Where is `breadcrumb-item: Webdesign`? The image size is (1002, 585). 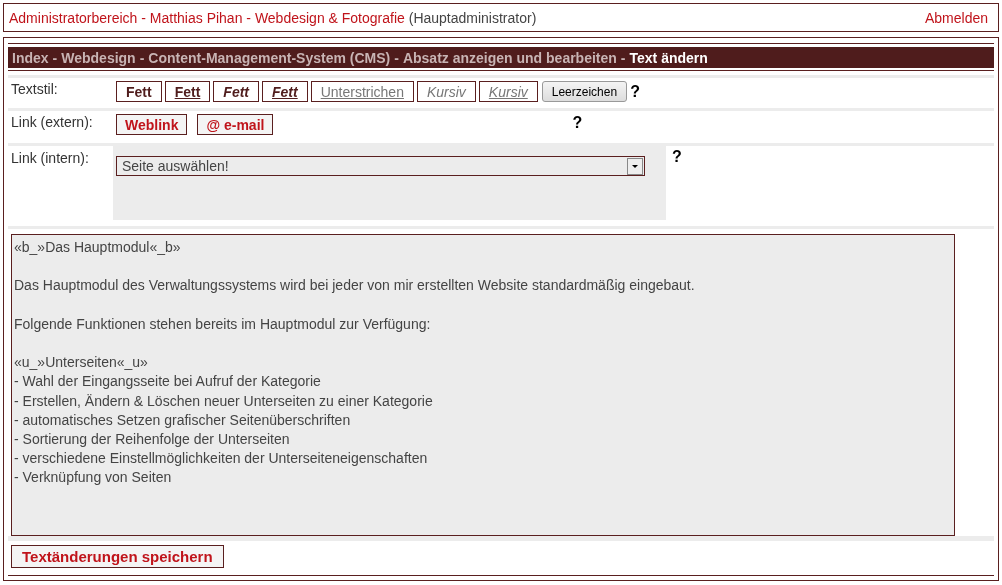 breadcrumb-item: Webdesign is located at coordinates (98, 57).